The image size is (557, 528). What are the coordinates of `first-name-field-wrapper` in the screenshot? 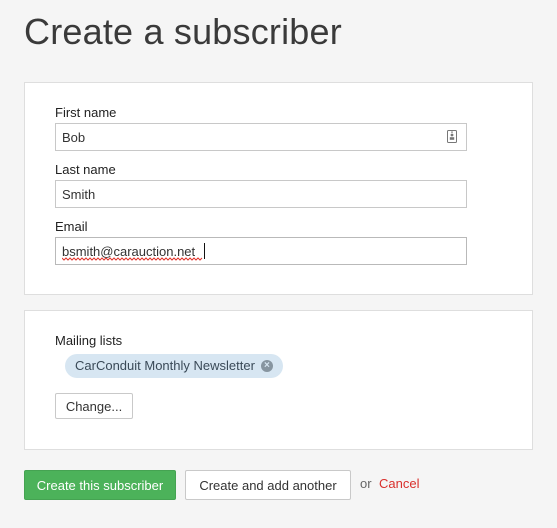 It's located at (261, 137).